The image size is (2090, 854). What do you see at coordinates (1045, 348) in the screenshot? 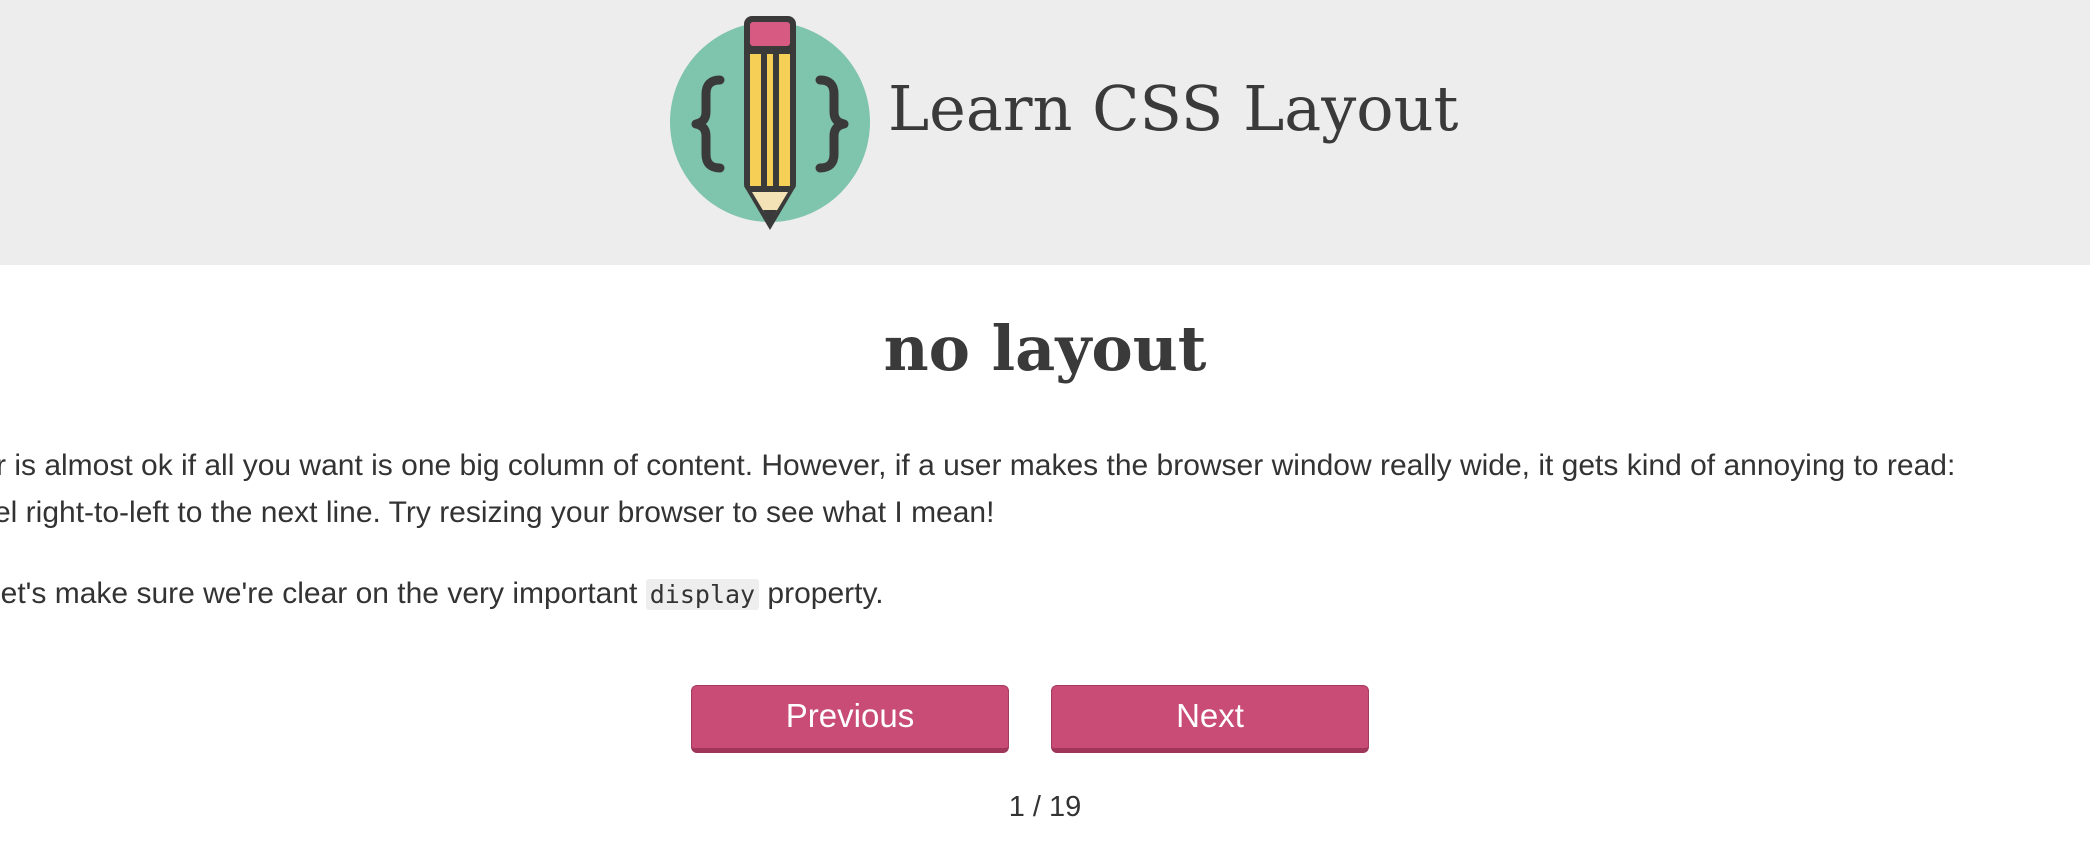
I see `page-title: no layout` at bounding box center [1045, 348].